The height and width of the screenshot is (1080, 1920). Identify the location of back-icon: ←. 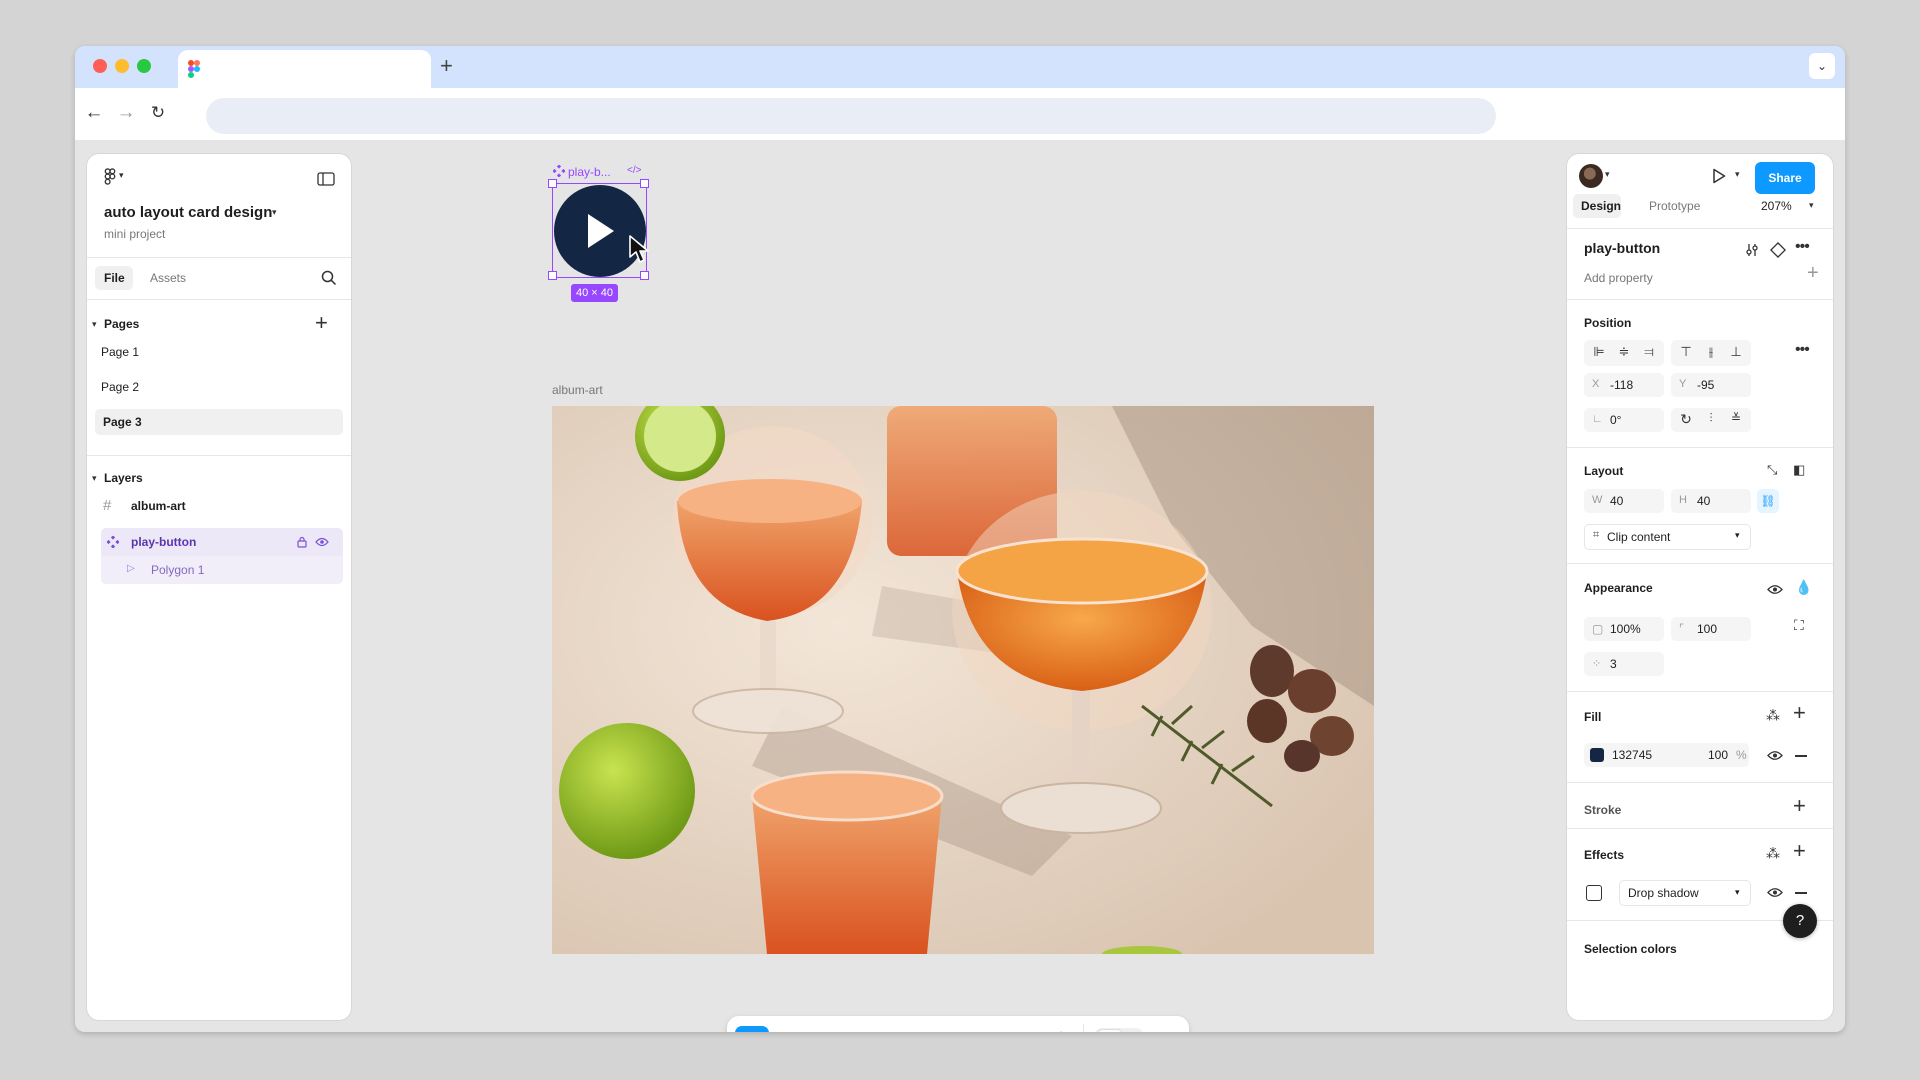
(94, 113).